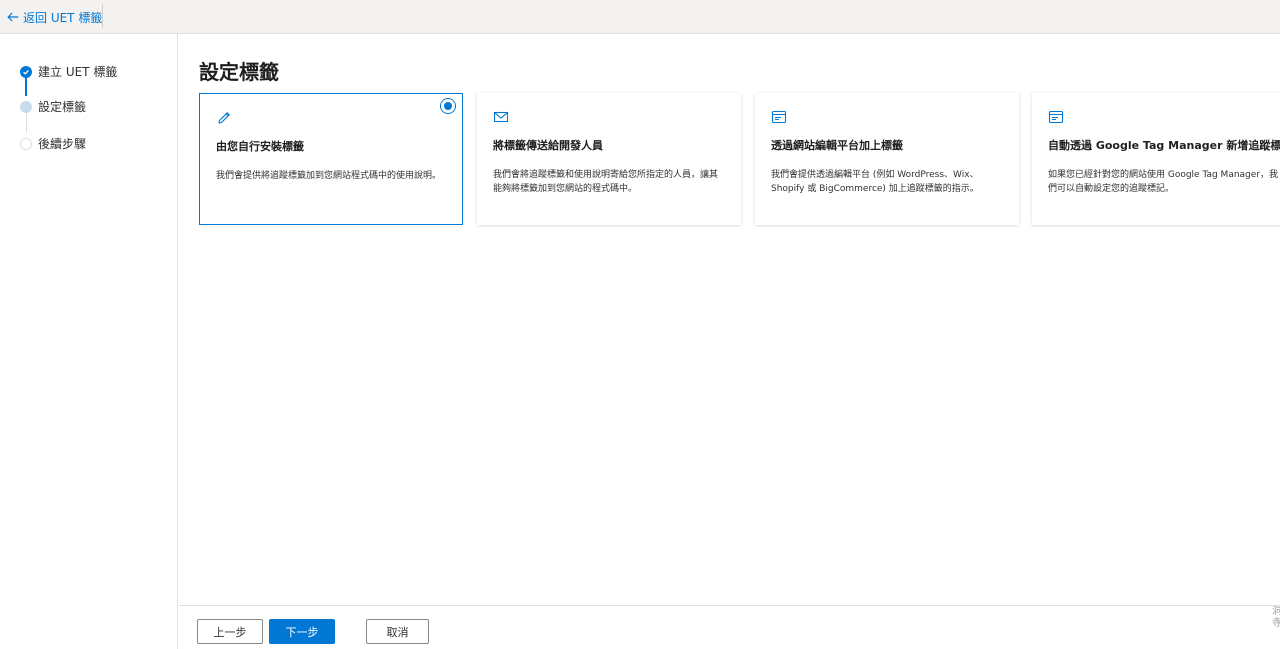 This screenshot has width=1280, height=649. I want to click on step-done-check-icon, so click(26, 71).